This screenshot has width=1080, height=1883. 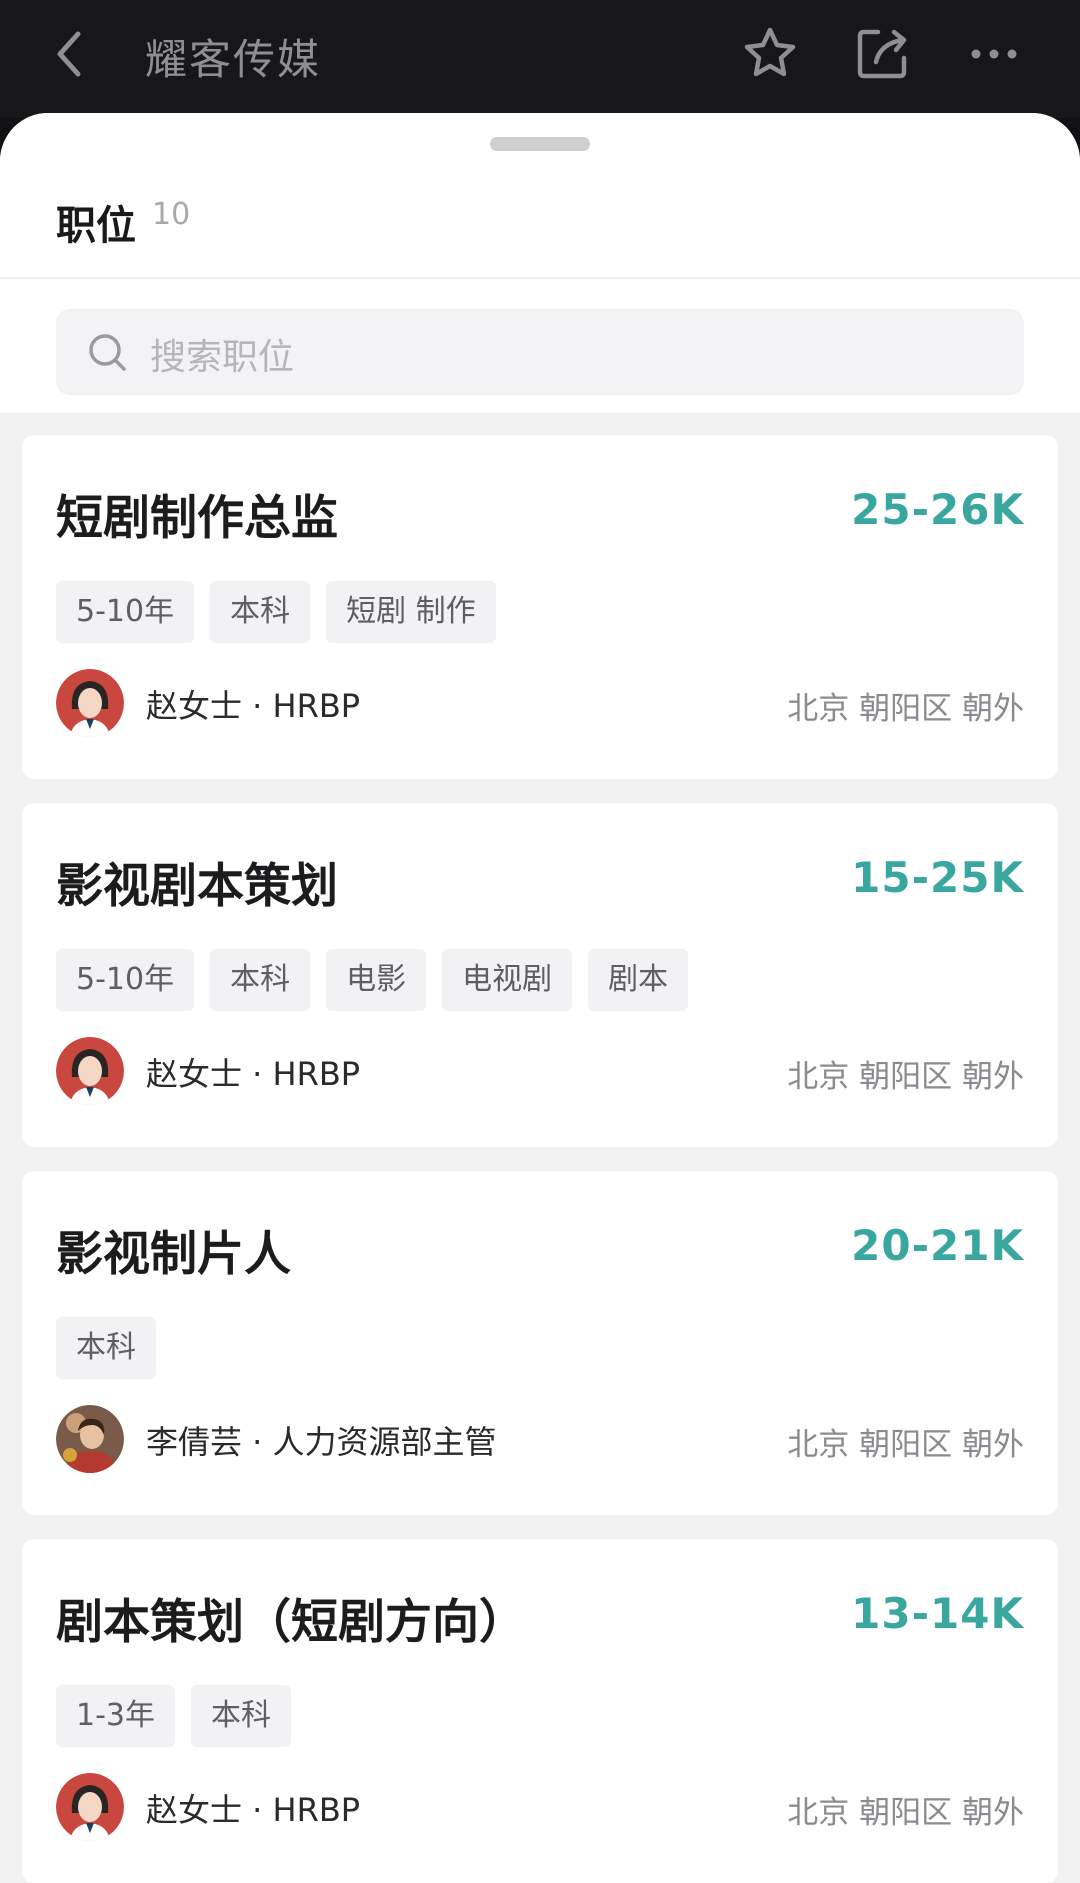 What do you see at coordinates (994, 54) in the screenshot?
I see `more-horizontal-icon` at bounding box center [994, 54].